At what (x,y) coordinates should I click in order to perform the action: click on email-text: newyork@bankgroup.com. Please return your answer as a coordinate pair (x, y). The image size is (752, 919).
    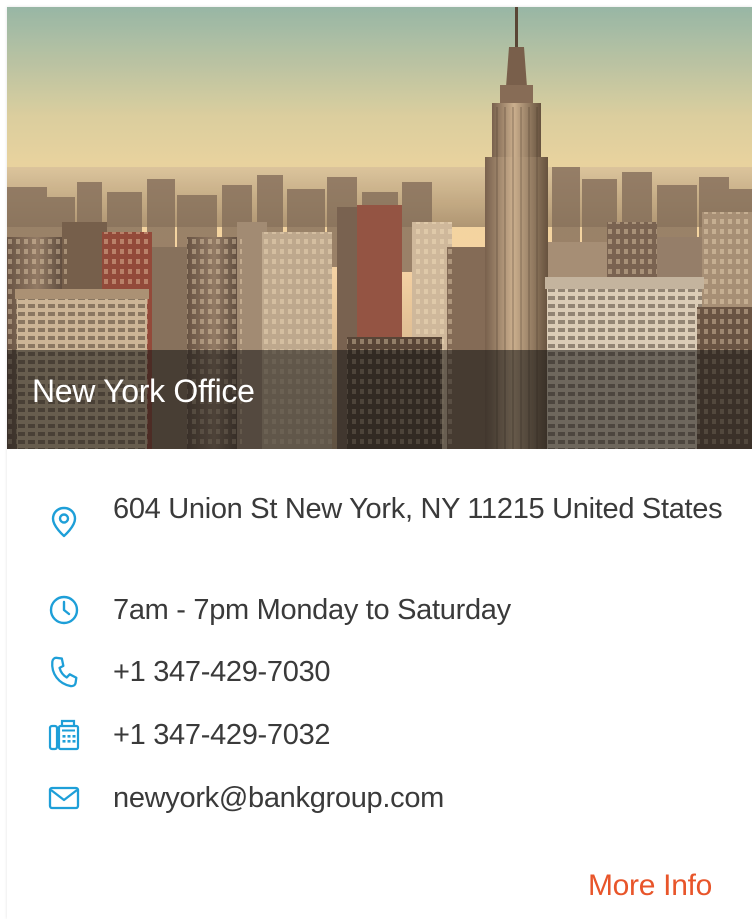
    Looking at the image, I should click on (423, 798).